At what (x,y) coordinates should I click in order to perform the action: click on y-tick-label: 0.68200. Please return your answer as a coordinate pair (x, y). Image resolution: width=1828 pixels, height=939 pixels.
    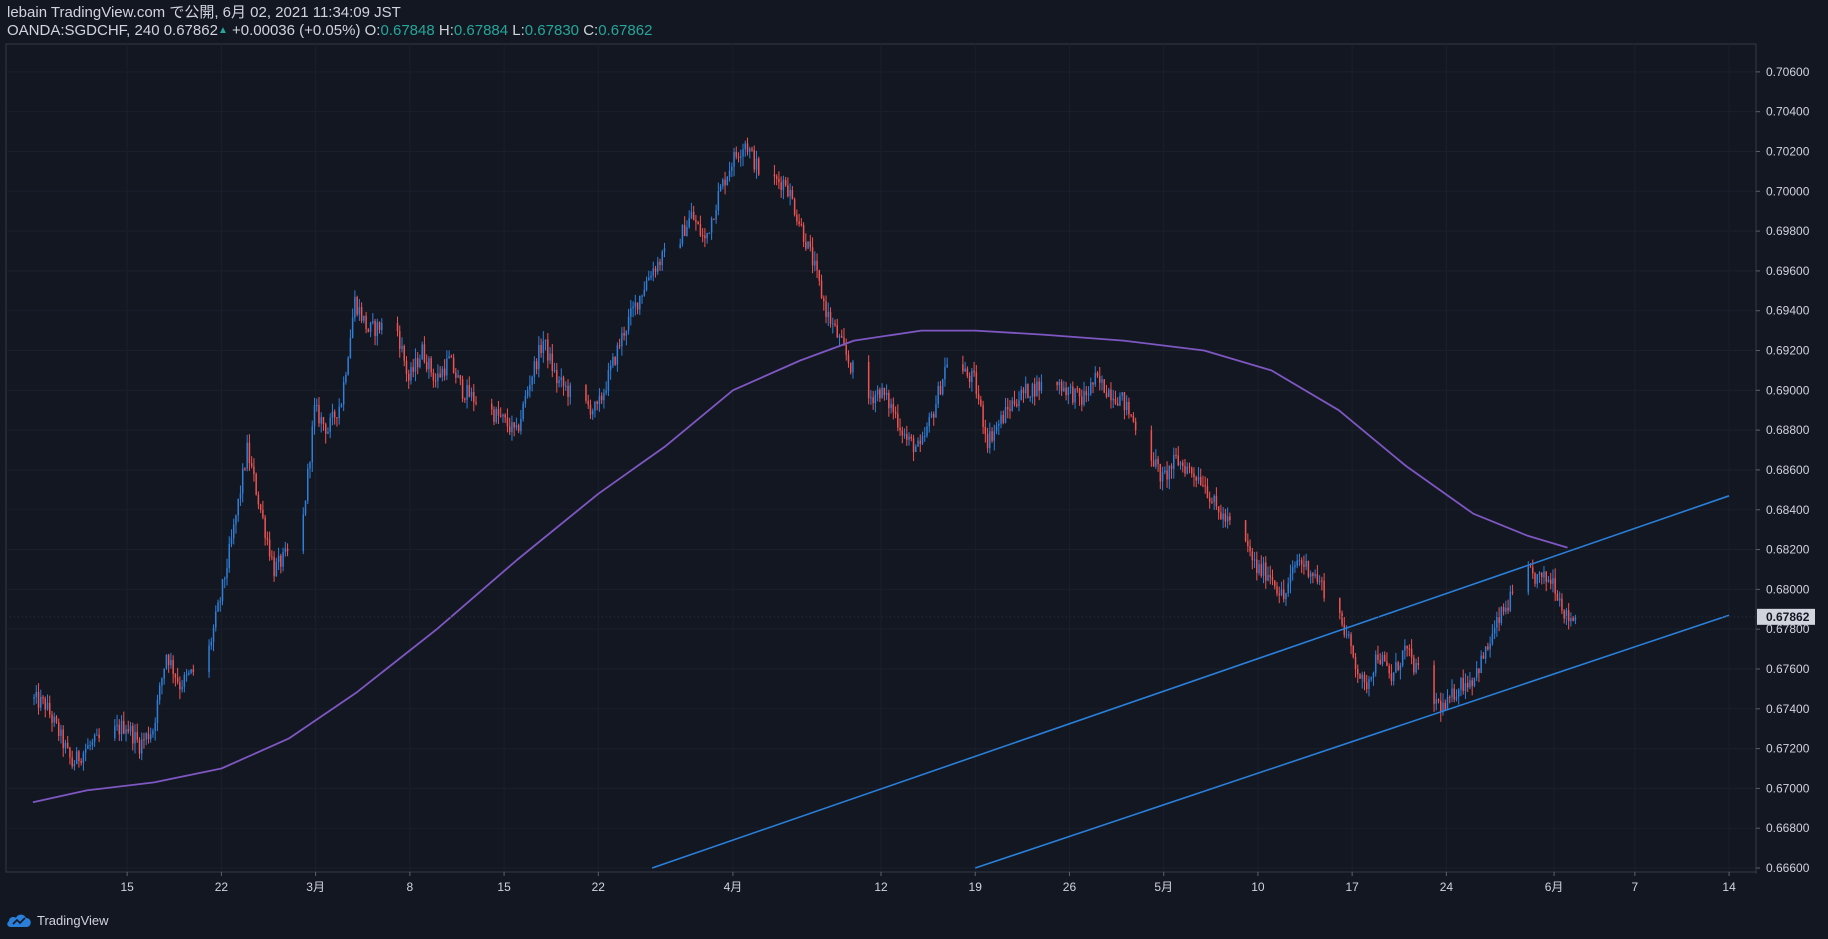
    Looking at the image, I should click on (1788, 550).